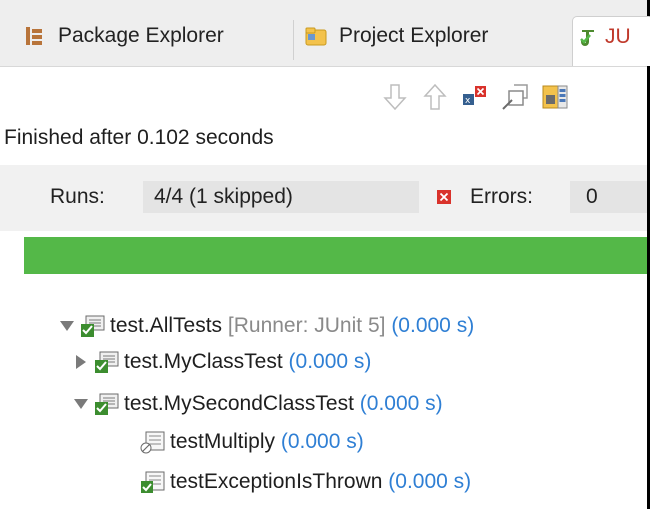  Describe the element at coordinates (239, 403) in the screenshot. I see `tree-item-name: test.MySecondClassTest` at that location.